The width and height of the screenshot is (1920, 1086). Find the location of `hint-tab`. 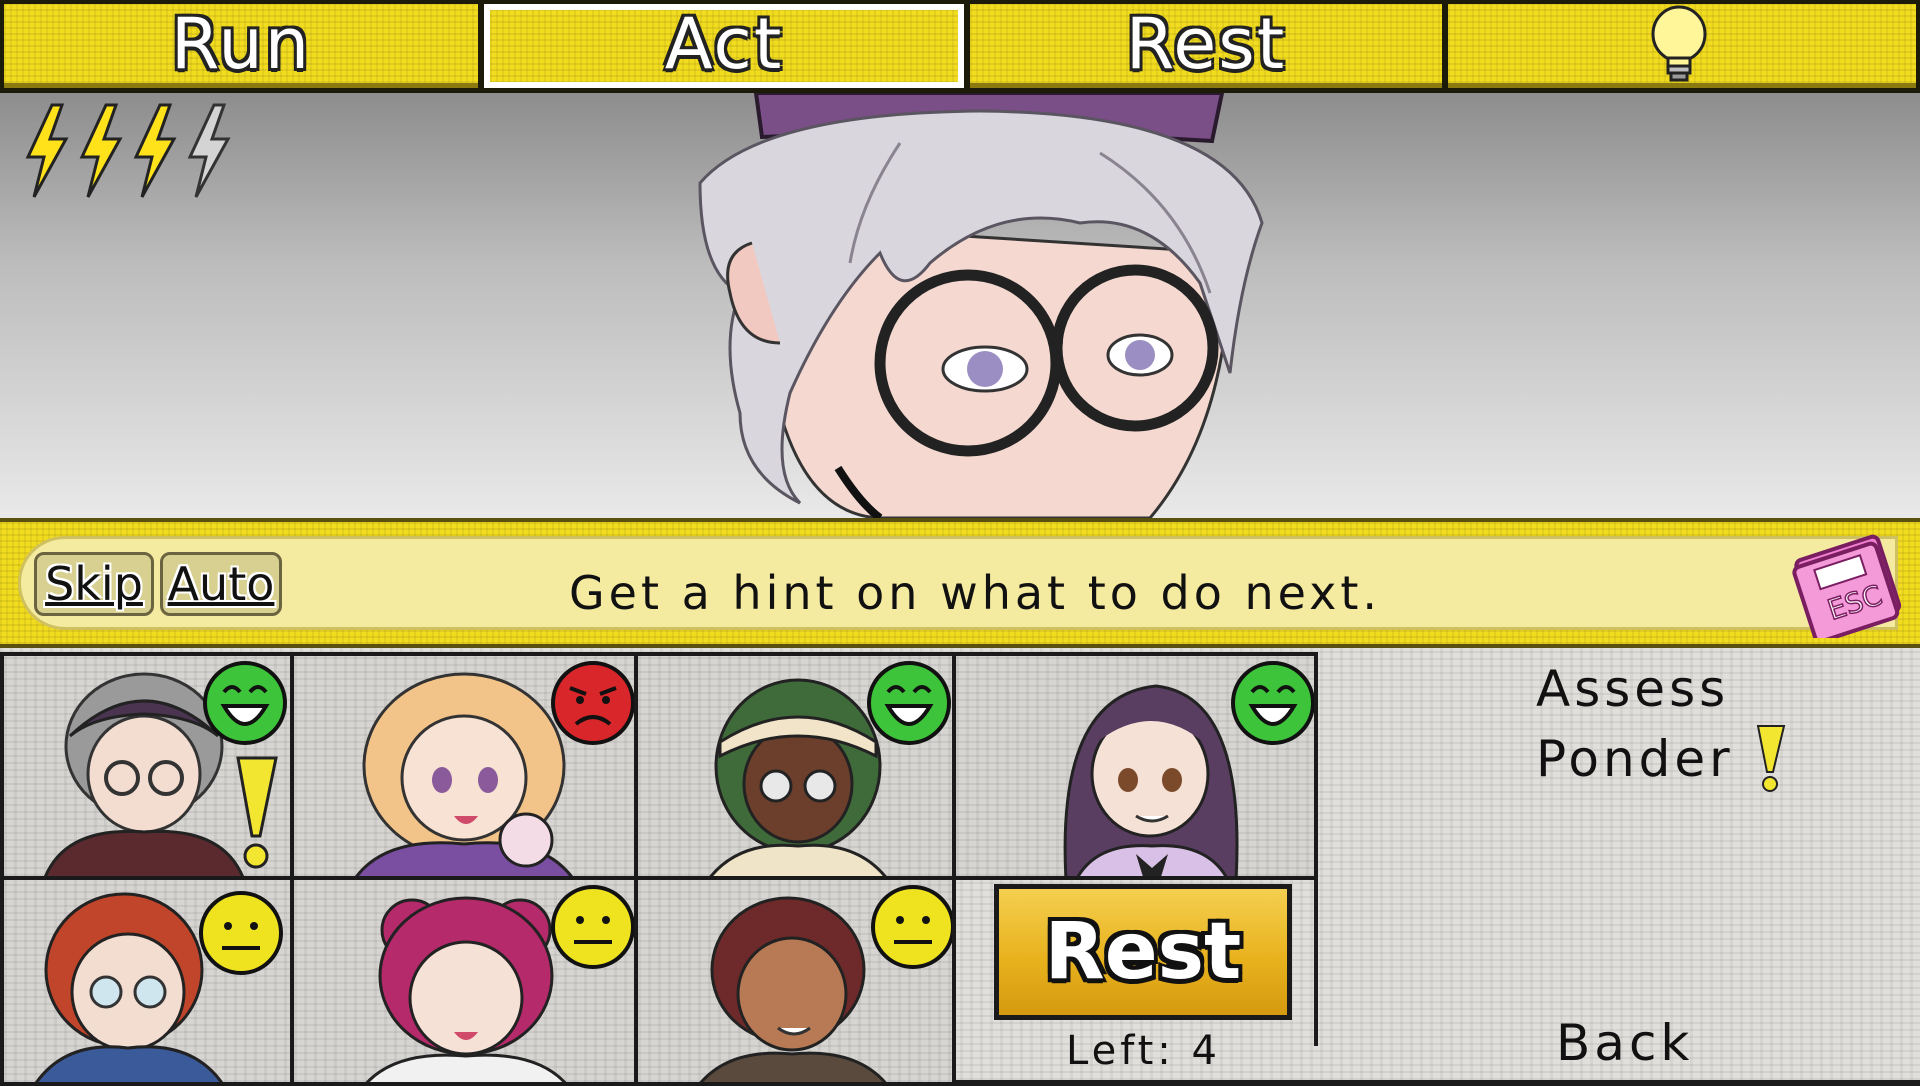

hint-tab is located at coordinates (1682, 46).